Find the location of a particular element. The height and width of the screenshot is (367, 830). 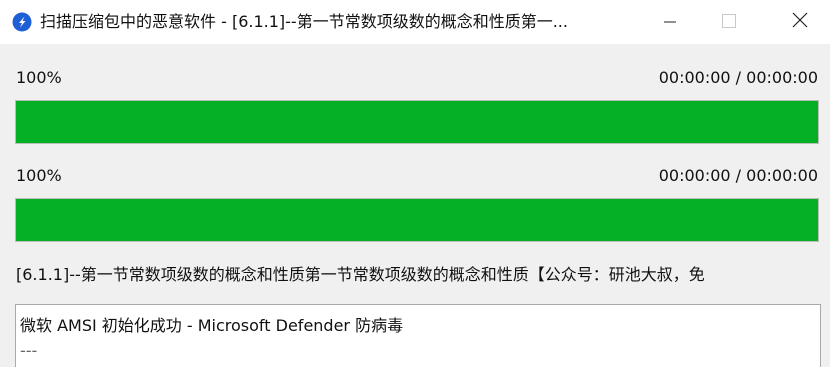

minimize-icon is located at coordinates (670, 22).